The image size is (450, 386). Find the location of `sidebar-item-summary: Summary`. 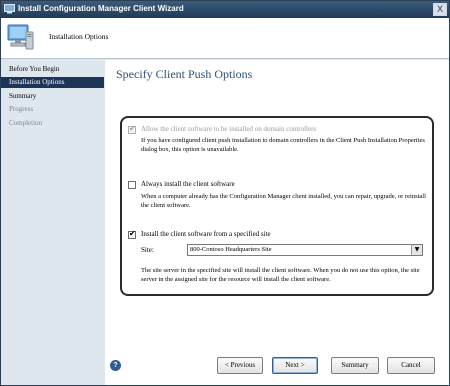

sidebar-item-summary: Summary is located at coordinates (52, 96).